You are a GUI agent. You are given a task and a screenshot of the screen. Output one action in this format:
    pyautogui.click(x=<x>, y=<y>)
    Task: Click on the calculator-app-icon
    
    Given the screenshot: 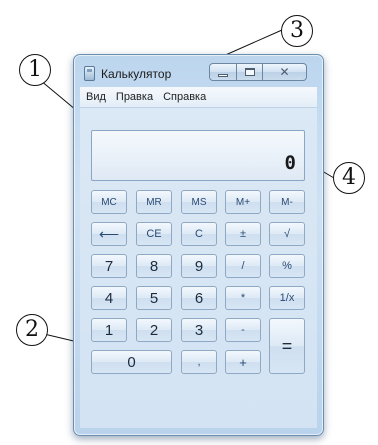 What is the action you would take?
    pyautogui.click(x=89, y=73)
    